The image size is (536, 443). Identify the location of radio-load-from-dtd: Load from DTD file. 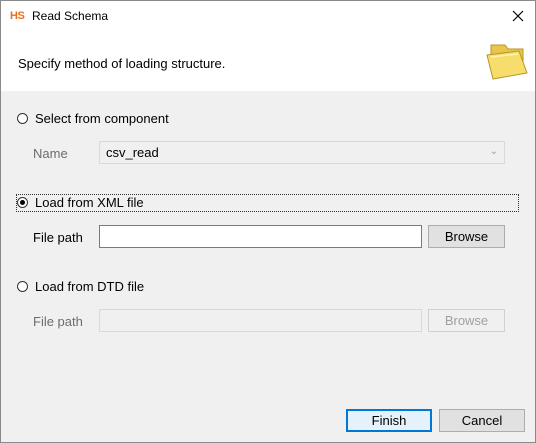
(80, 286).